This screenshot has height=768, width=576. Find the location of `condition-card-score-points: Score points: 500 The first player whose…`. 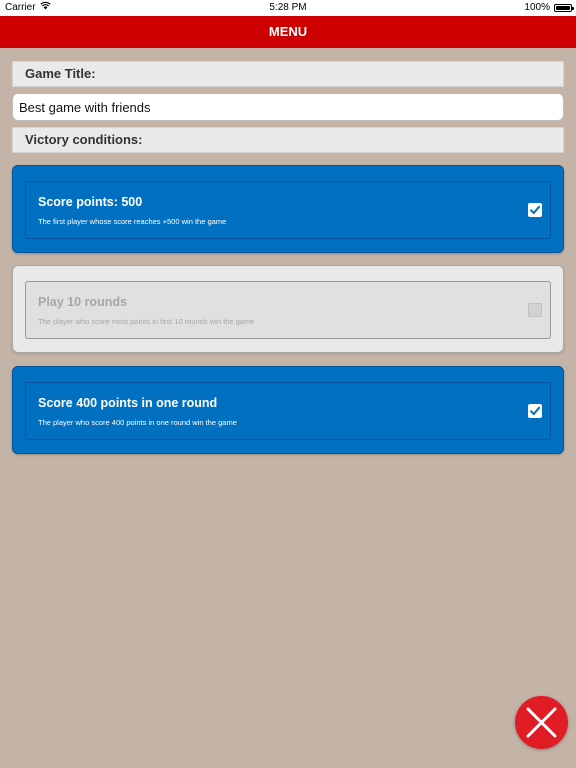

condition-card-score-points: Score points: 500 The first player whose… is located at coordinates (288, 209).